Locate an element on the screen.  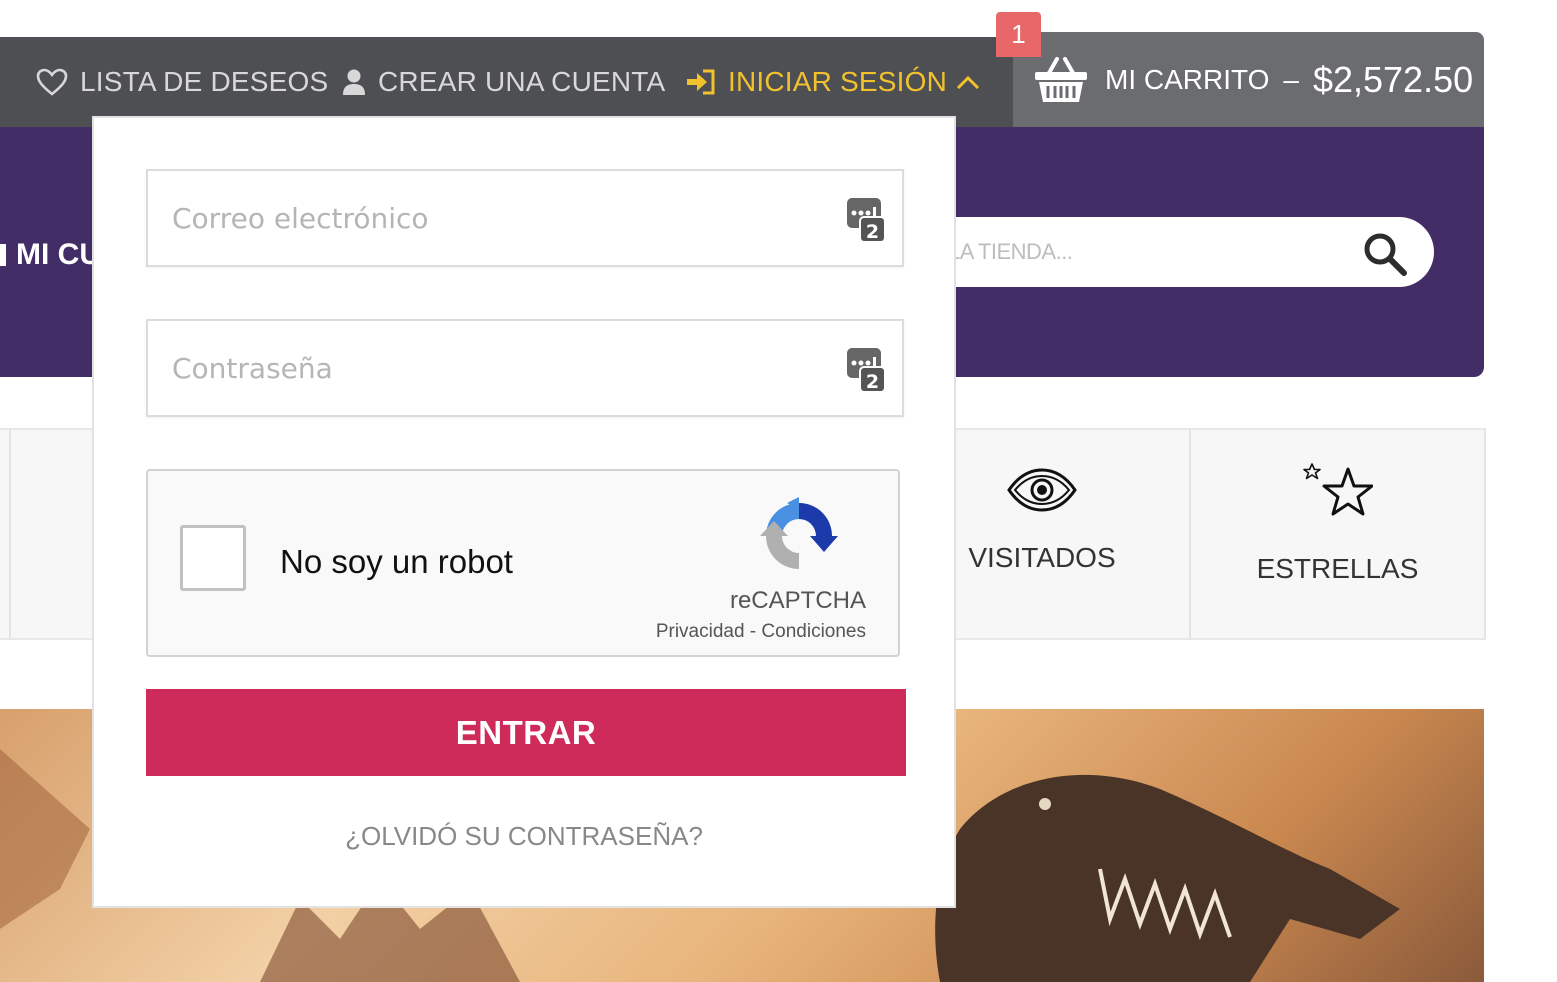
my-account-label: MI CU is located at coordinates (58, 254).